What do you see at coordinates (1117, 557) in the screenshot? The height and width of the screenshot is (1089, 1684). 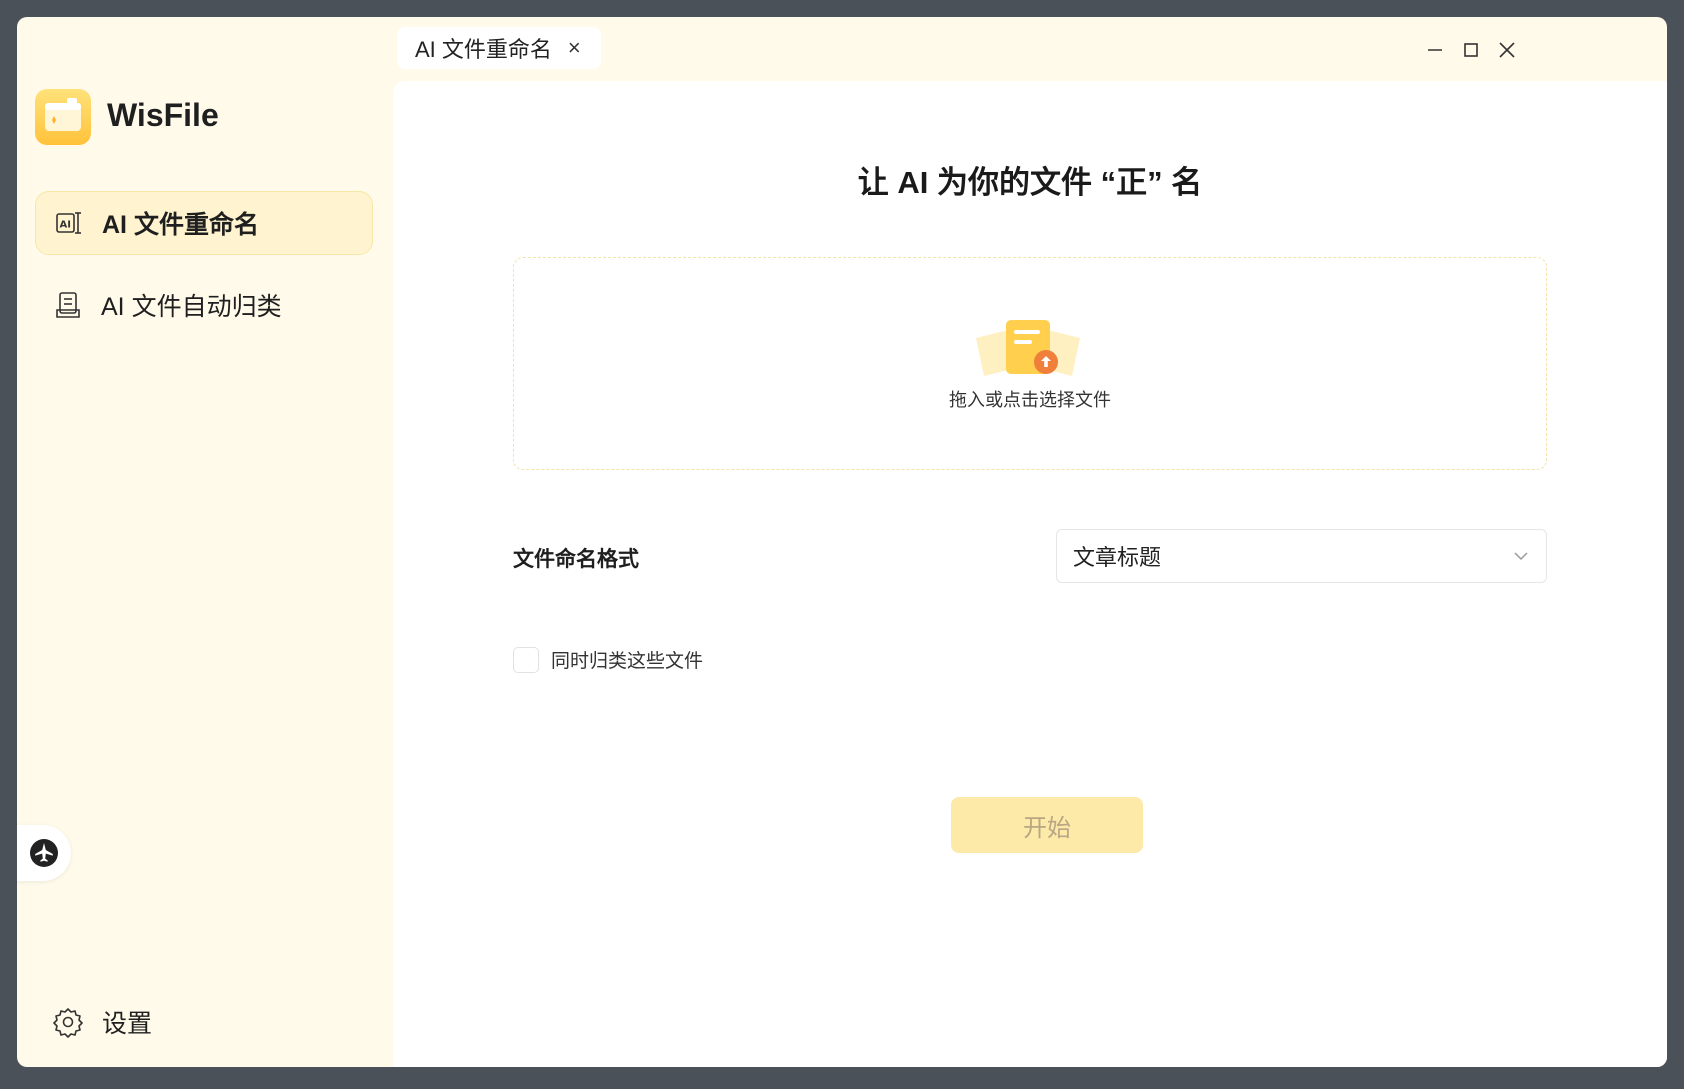 I see `naming-format-value: 文章标题` at bounding box center [1117, 557].